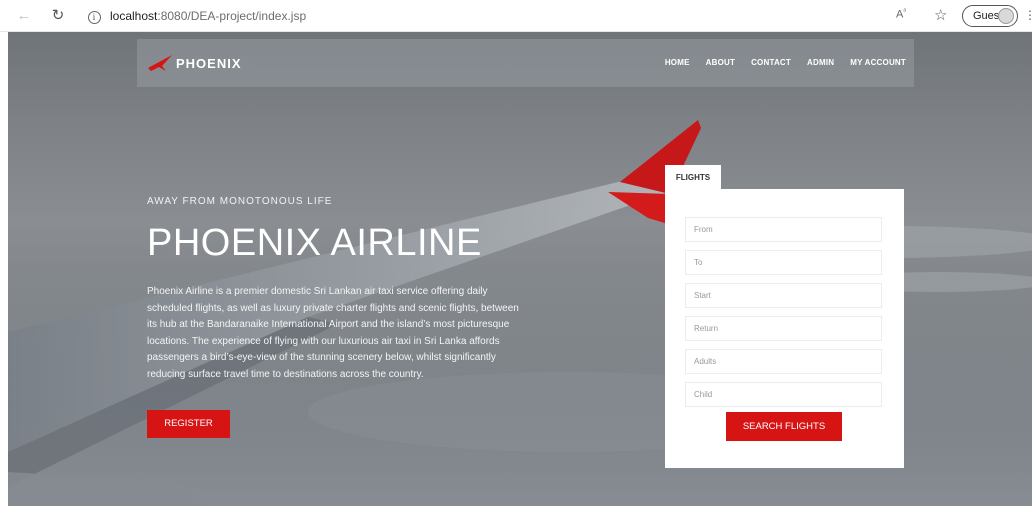 Image resolution: width=1032 pixels, height=506 pixels. What do you see at coordinates (783, 295) in the screenshot?
I see `start-date-field: Start` at bounding box center [783, 295].